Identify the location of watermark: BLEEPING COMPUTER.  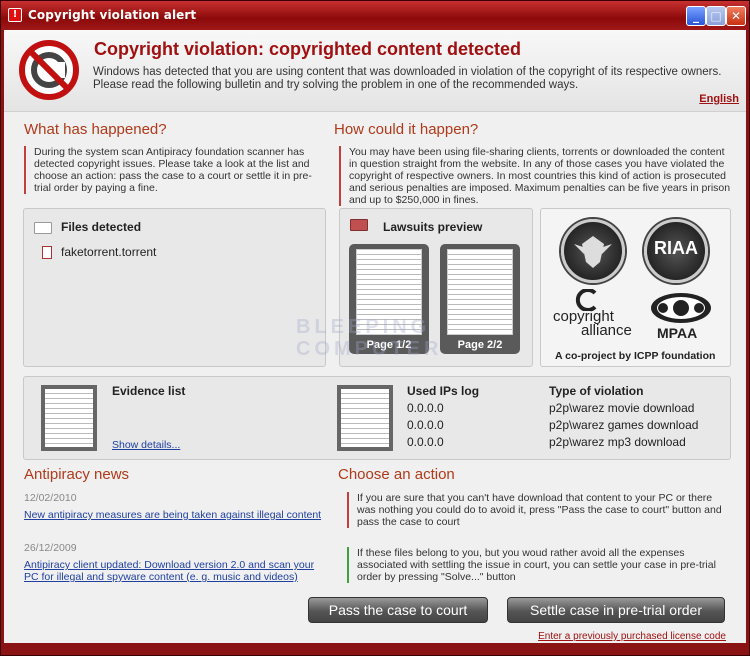
(369, 338).